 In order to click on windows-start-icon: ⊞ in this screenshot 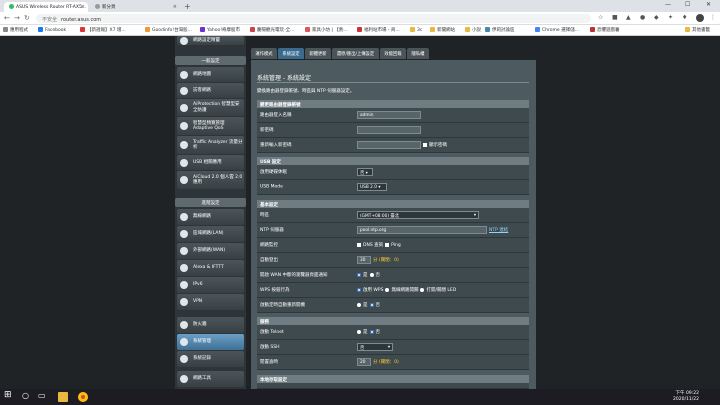, I will do `click(9, 395)`.